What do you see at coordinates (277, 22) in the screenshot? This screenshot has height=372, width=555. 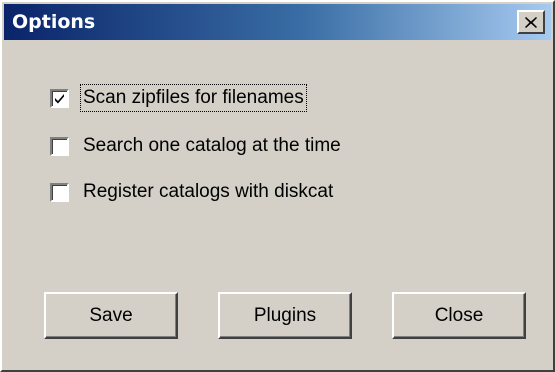 I see `title-bar: Options` at bounding box center [277, 22].